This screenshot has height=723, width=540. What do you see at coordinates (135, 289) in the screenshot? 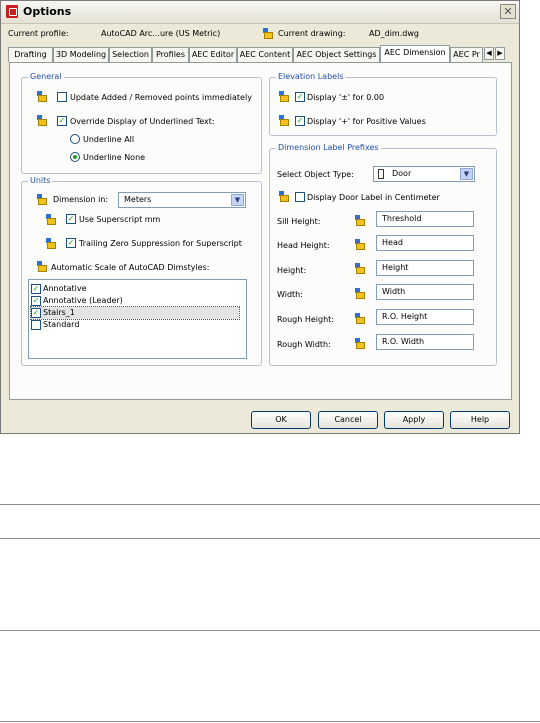
I see `list-item: ✓ Annotative` at bounding box center [135, 289].